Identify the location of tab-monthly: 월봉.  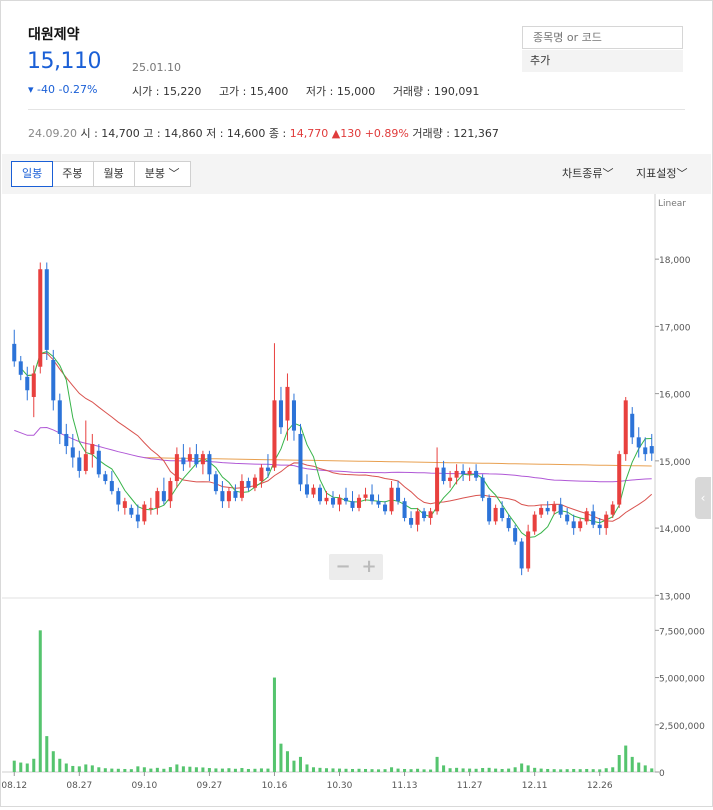
(114, 174).